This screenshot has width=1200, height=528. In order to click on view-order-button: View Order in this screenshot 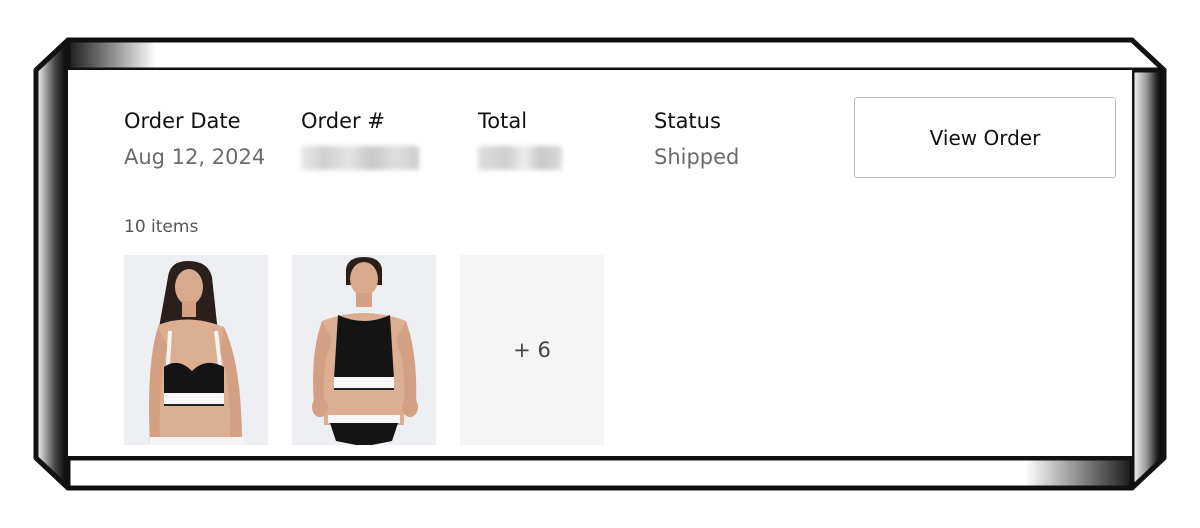, I will do `click(985, 137)`.